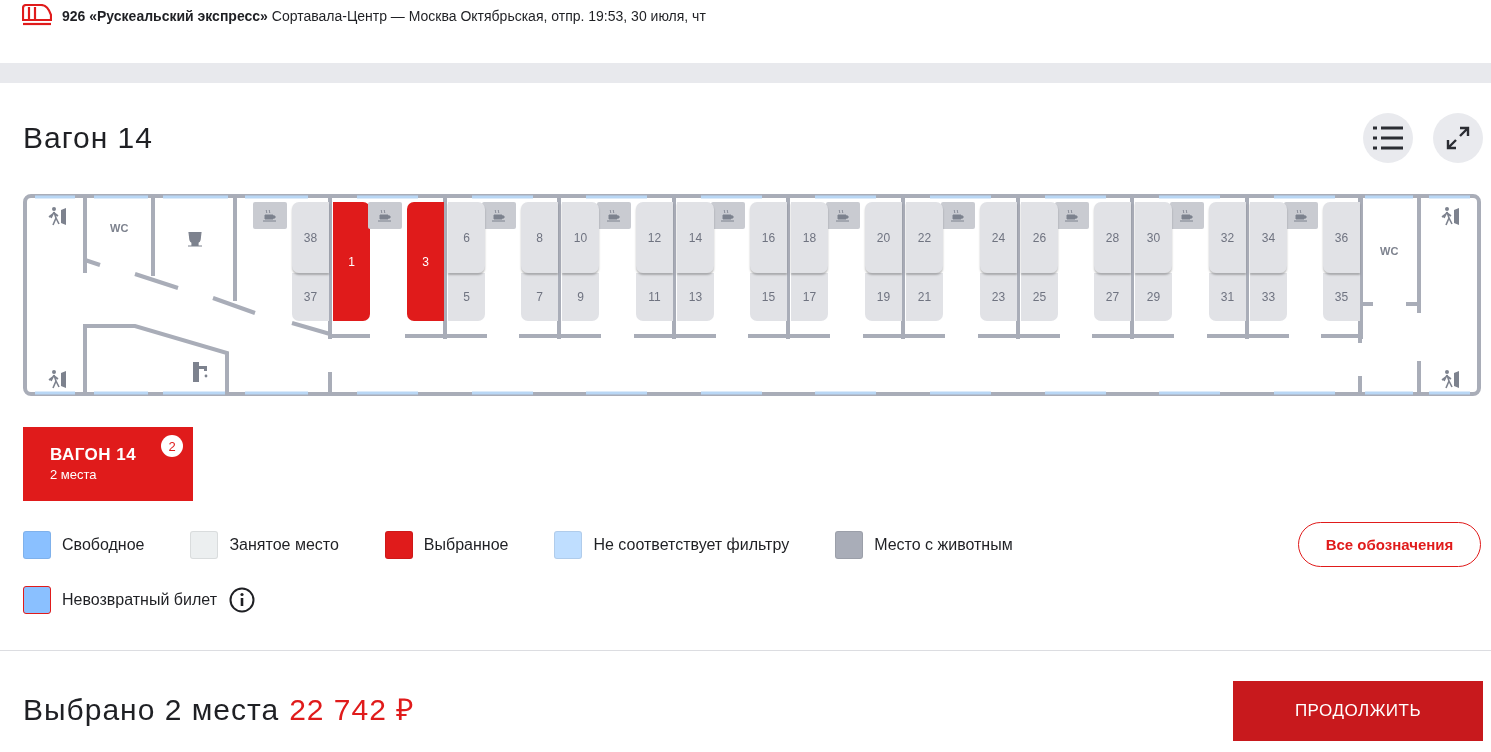  I want to click on seat: 10, so click(580, 237).